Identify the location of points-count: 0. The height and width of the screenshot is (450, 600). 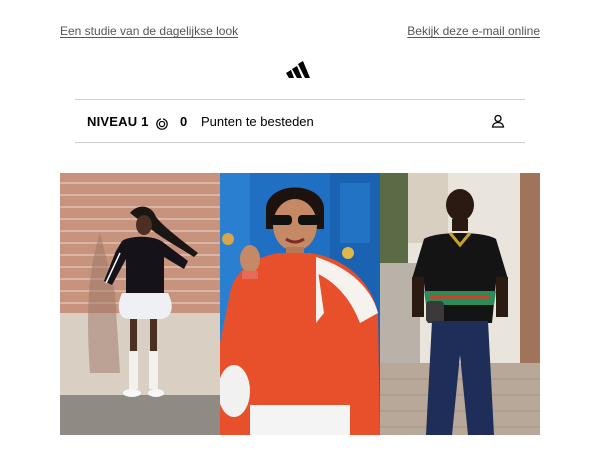
(184, 121).